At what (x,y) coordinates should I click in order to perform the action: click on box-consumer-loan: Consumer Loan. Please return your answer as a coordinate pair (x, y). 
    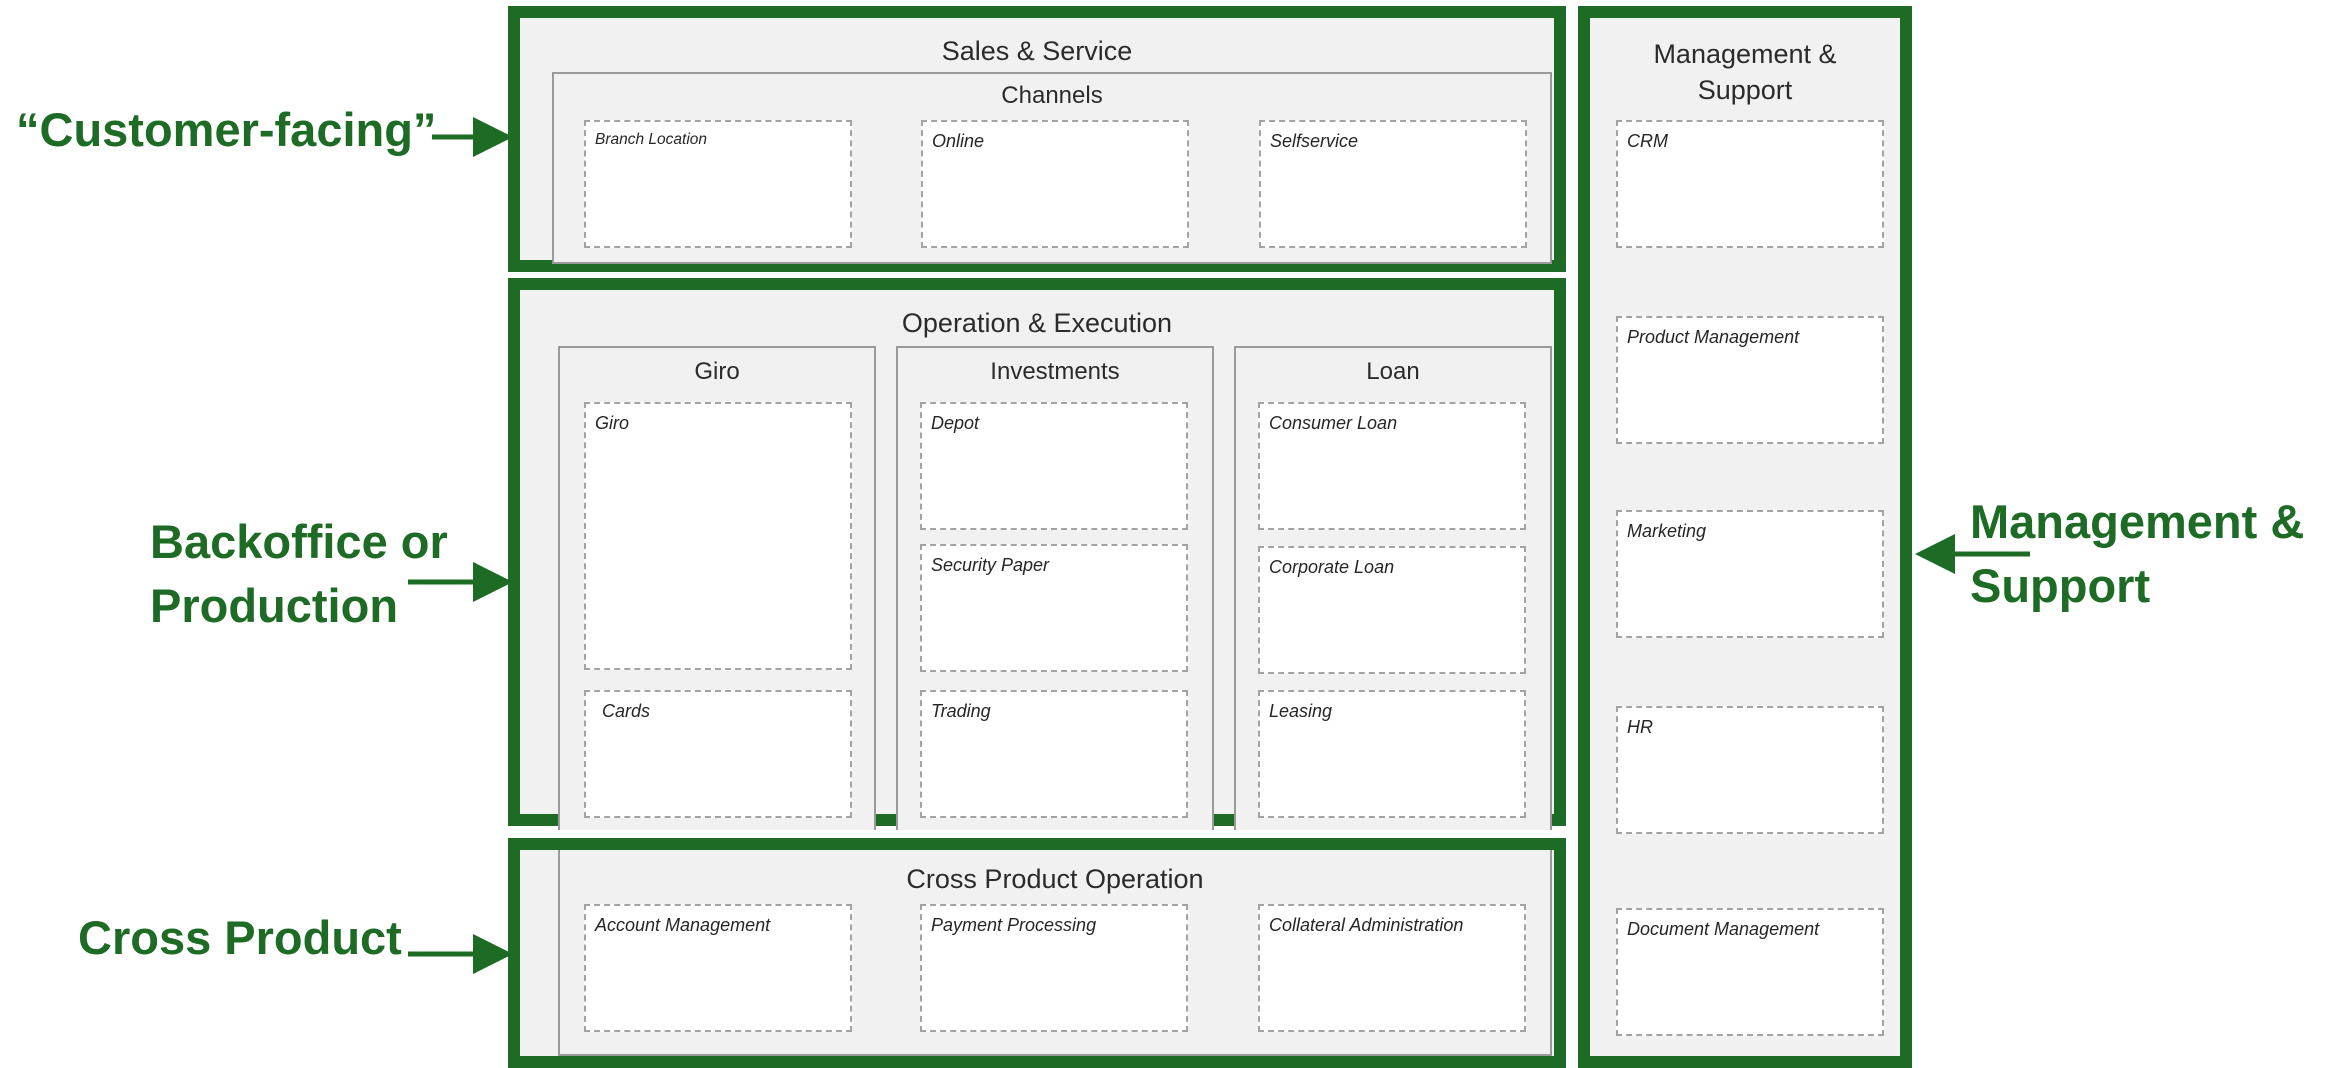
    Looking at the image, I should click on (1392, 466).